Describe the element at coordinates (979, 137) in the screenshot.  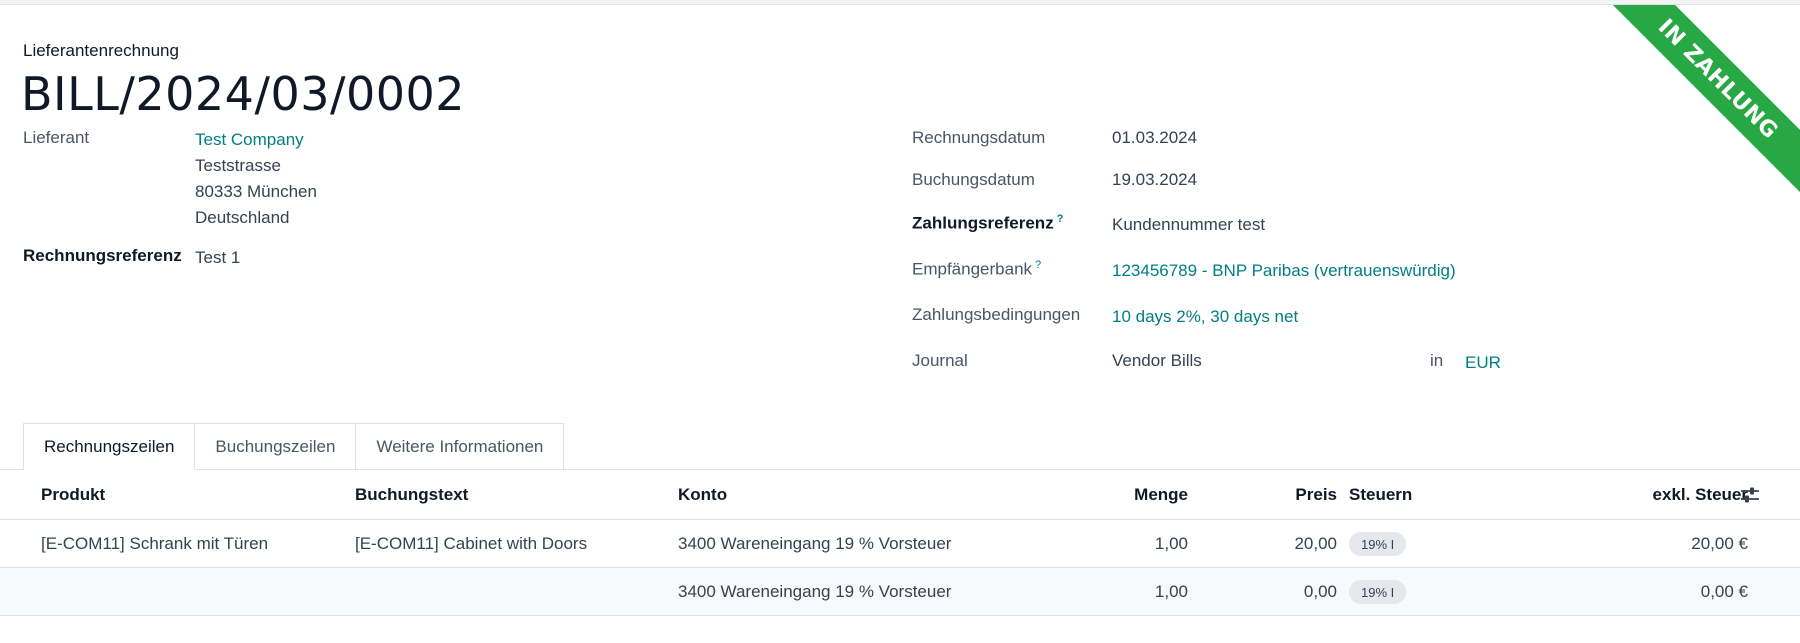
I see `invoice-date-label: Rechnungsdatum` at that location.